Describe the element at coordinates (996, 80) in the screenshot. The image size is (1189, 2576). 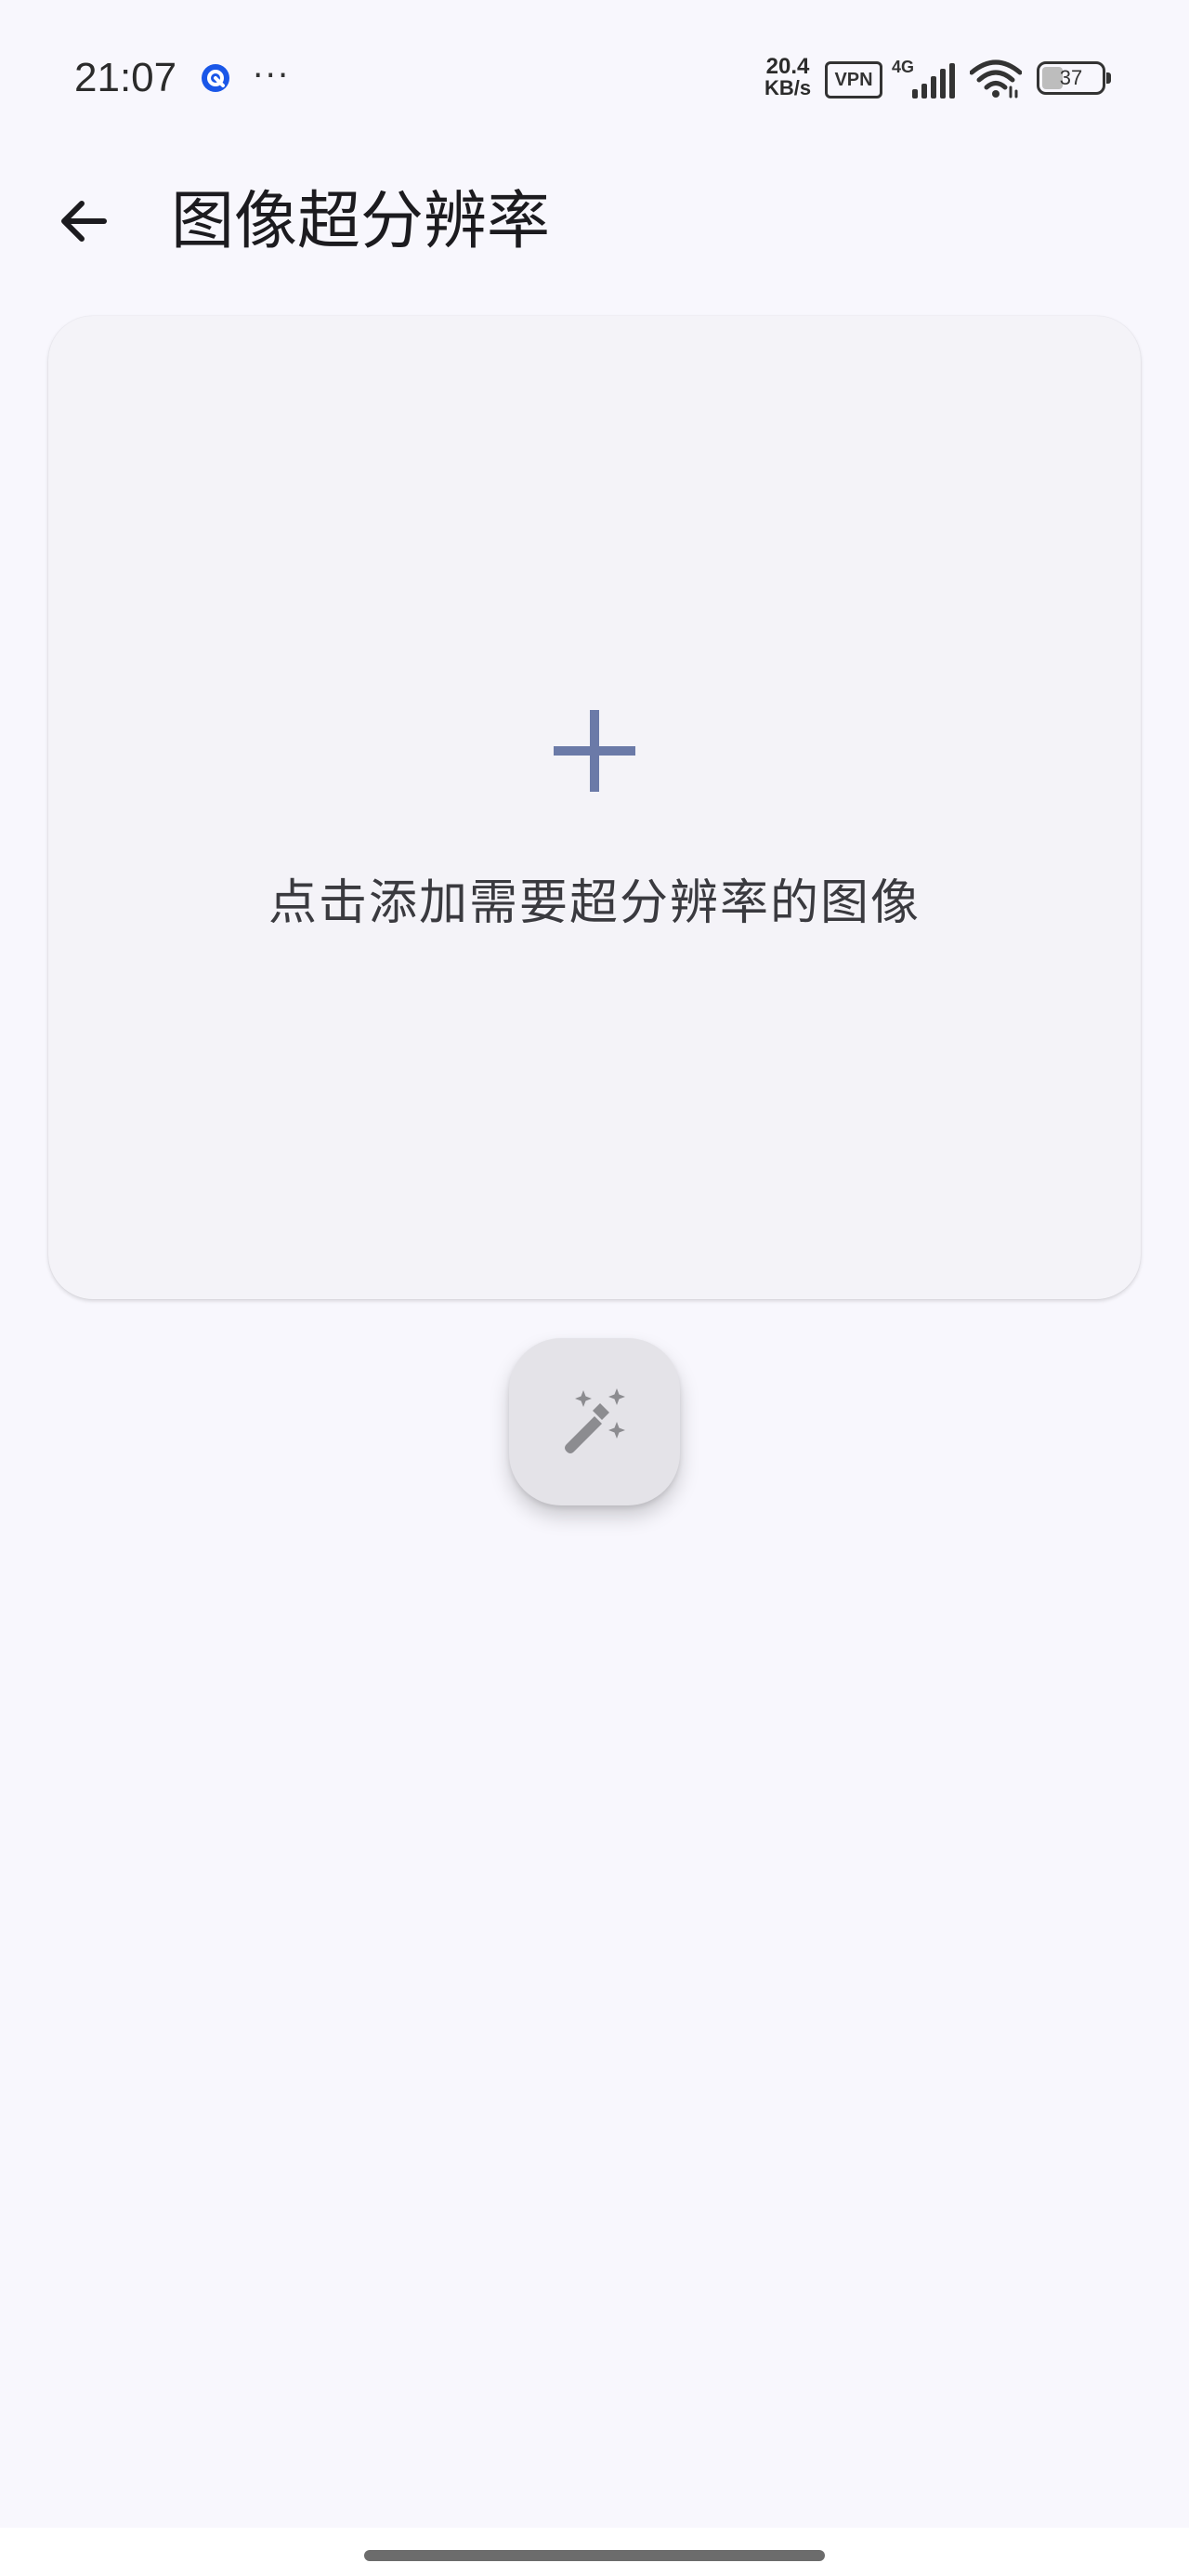
I see `wifi-icon` at that location.